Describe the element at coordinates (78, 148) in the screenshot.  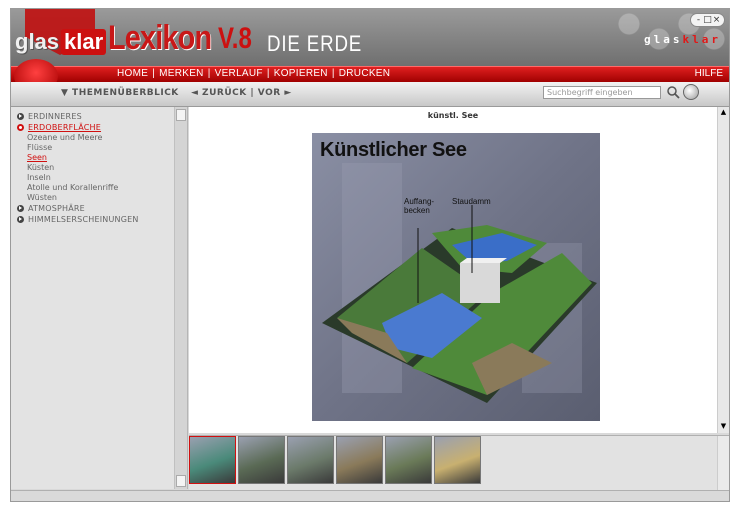
I see `sidebar-item-fluesse: Flüsse` at that location.